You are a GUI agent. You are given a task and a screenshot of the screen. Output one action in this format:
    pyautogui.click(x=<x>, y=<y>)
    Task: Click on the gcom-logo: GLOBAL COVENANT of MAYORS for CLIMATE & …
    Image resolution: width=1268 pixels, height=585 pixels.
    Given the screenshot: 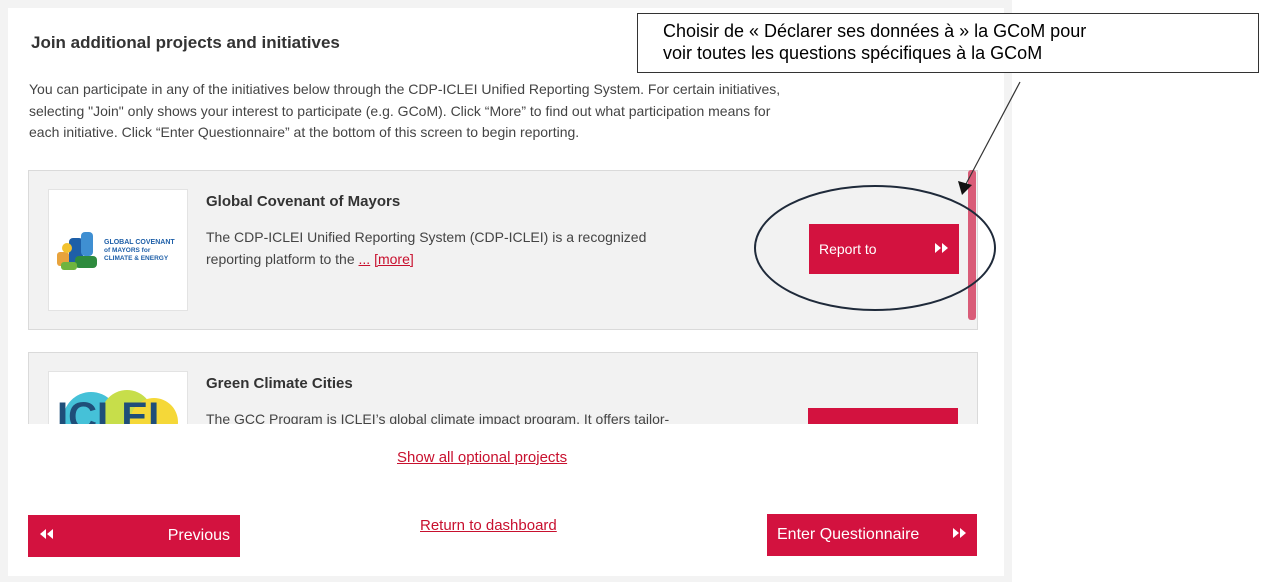 What is the action you would take?
    pyautogui.click(x=118, y=250)
    